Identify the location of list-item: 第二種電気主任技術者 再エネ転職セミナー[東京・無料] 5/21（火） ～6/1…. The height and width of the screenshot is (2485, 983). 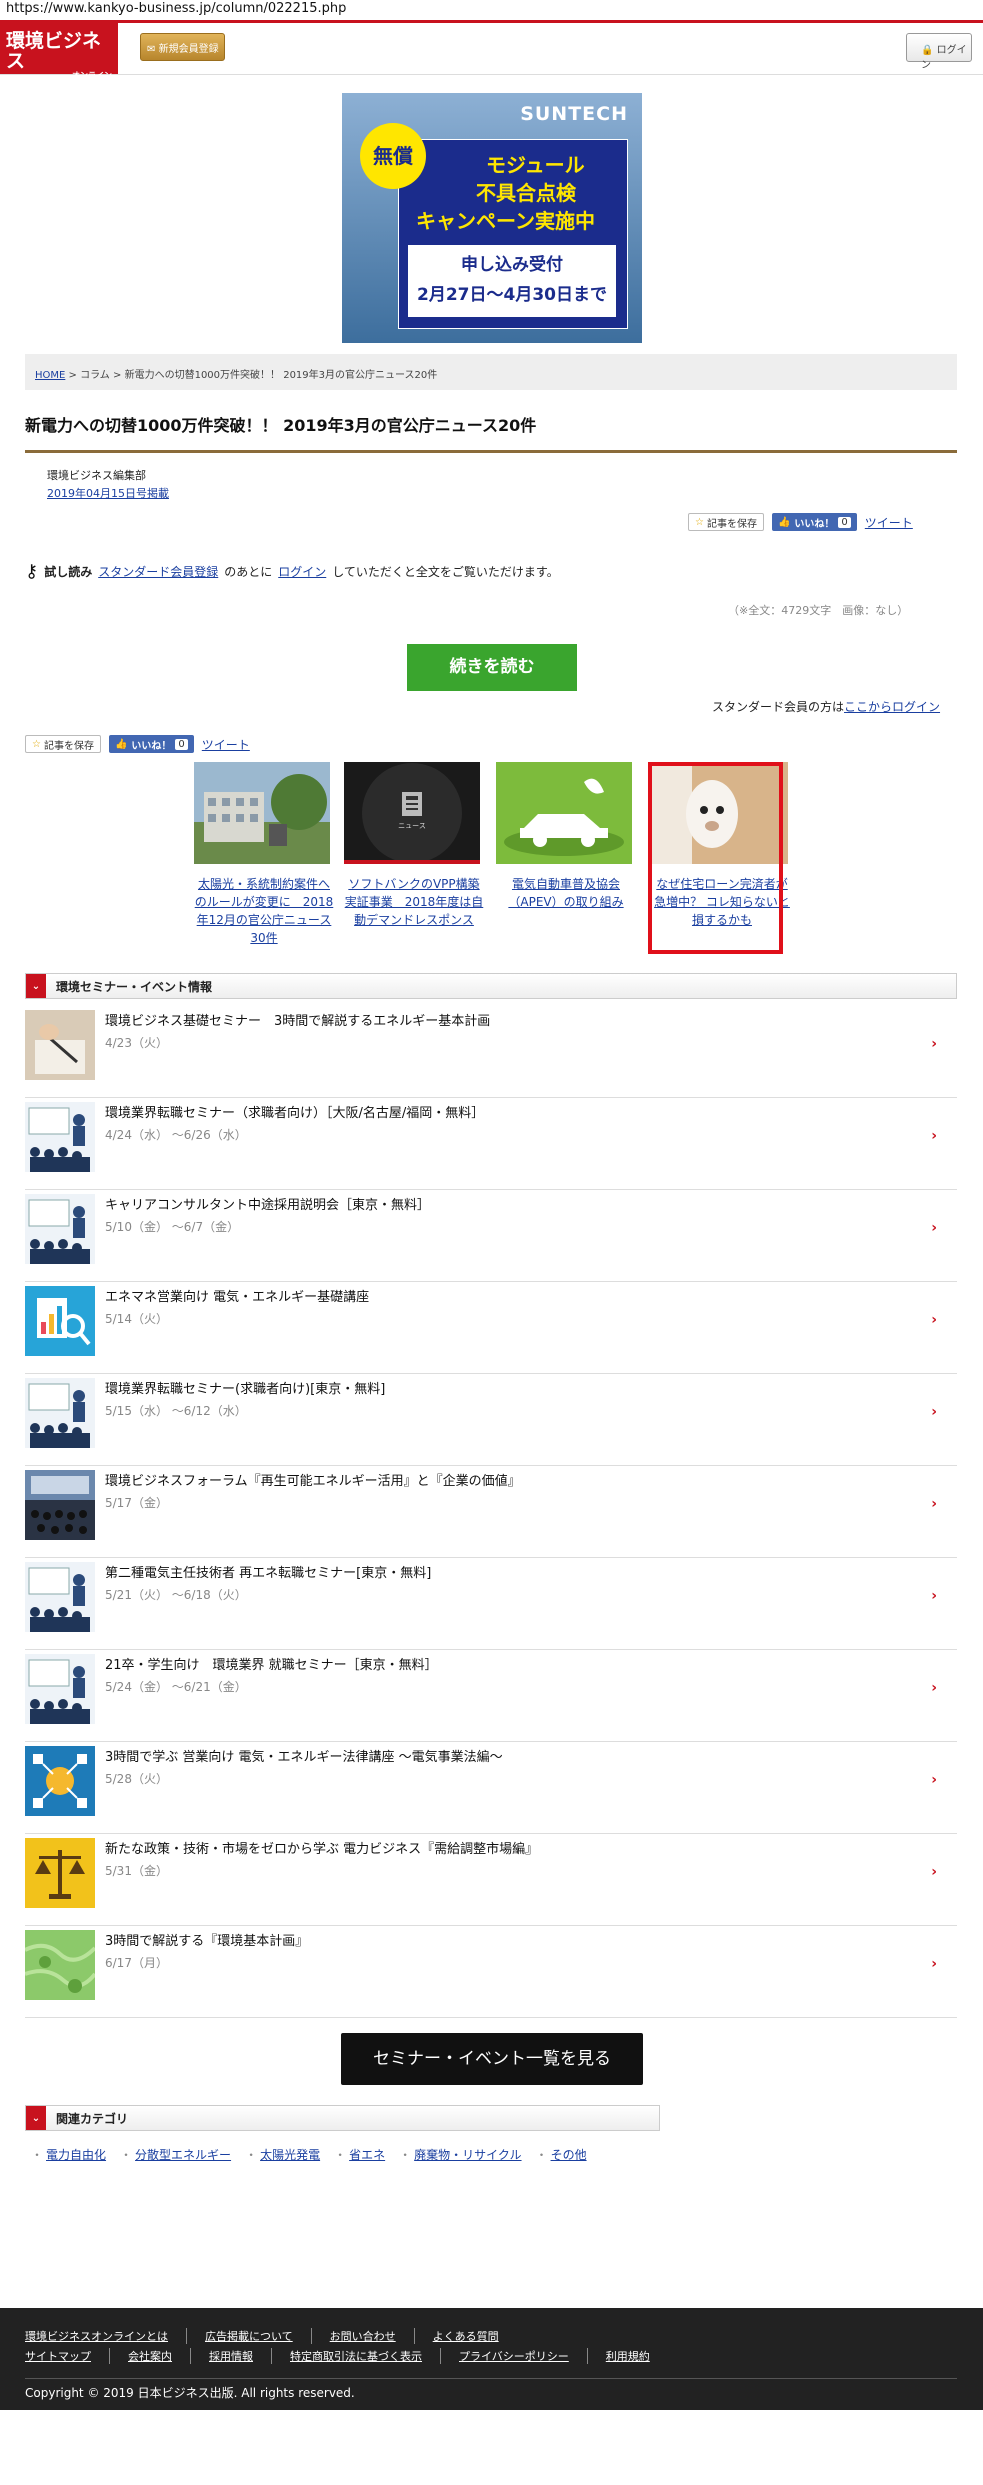
(491, 1604).